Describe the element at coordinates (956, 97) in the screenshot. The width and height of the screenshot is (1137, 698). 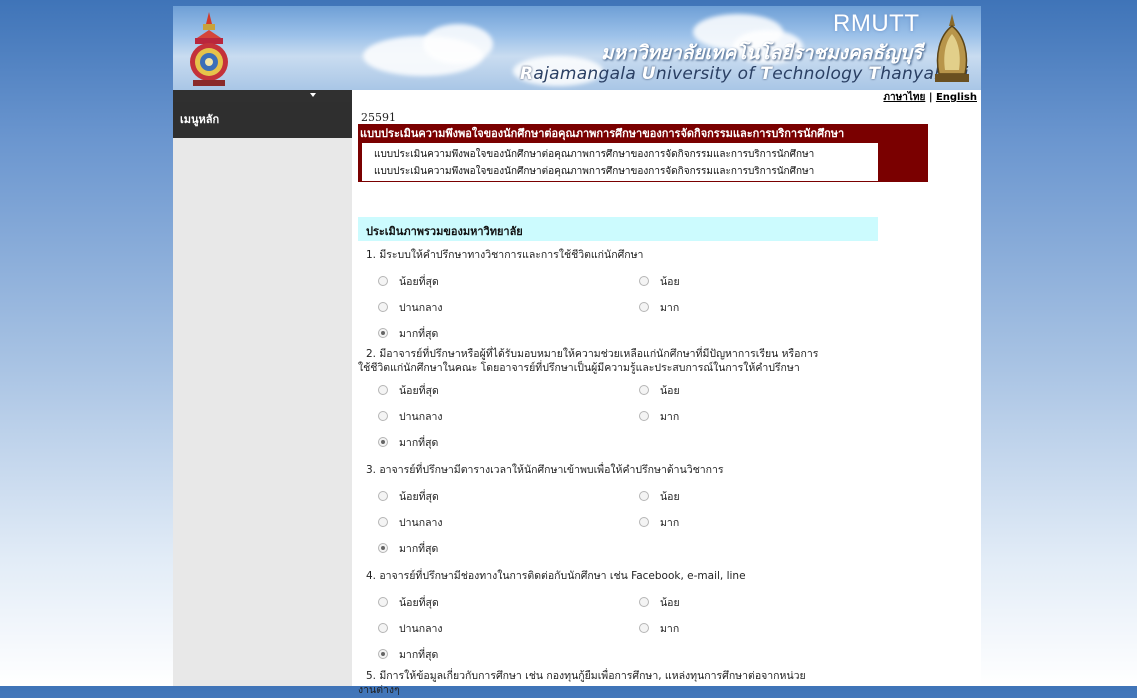
I see `lang-english-link: English` at that location.